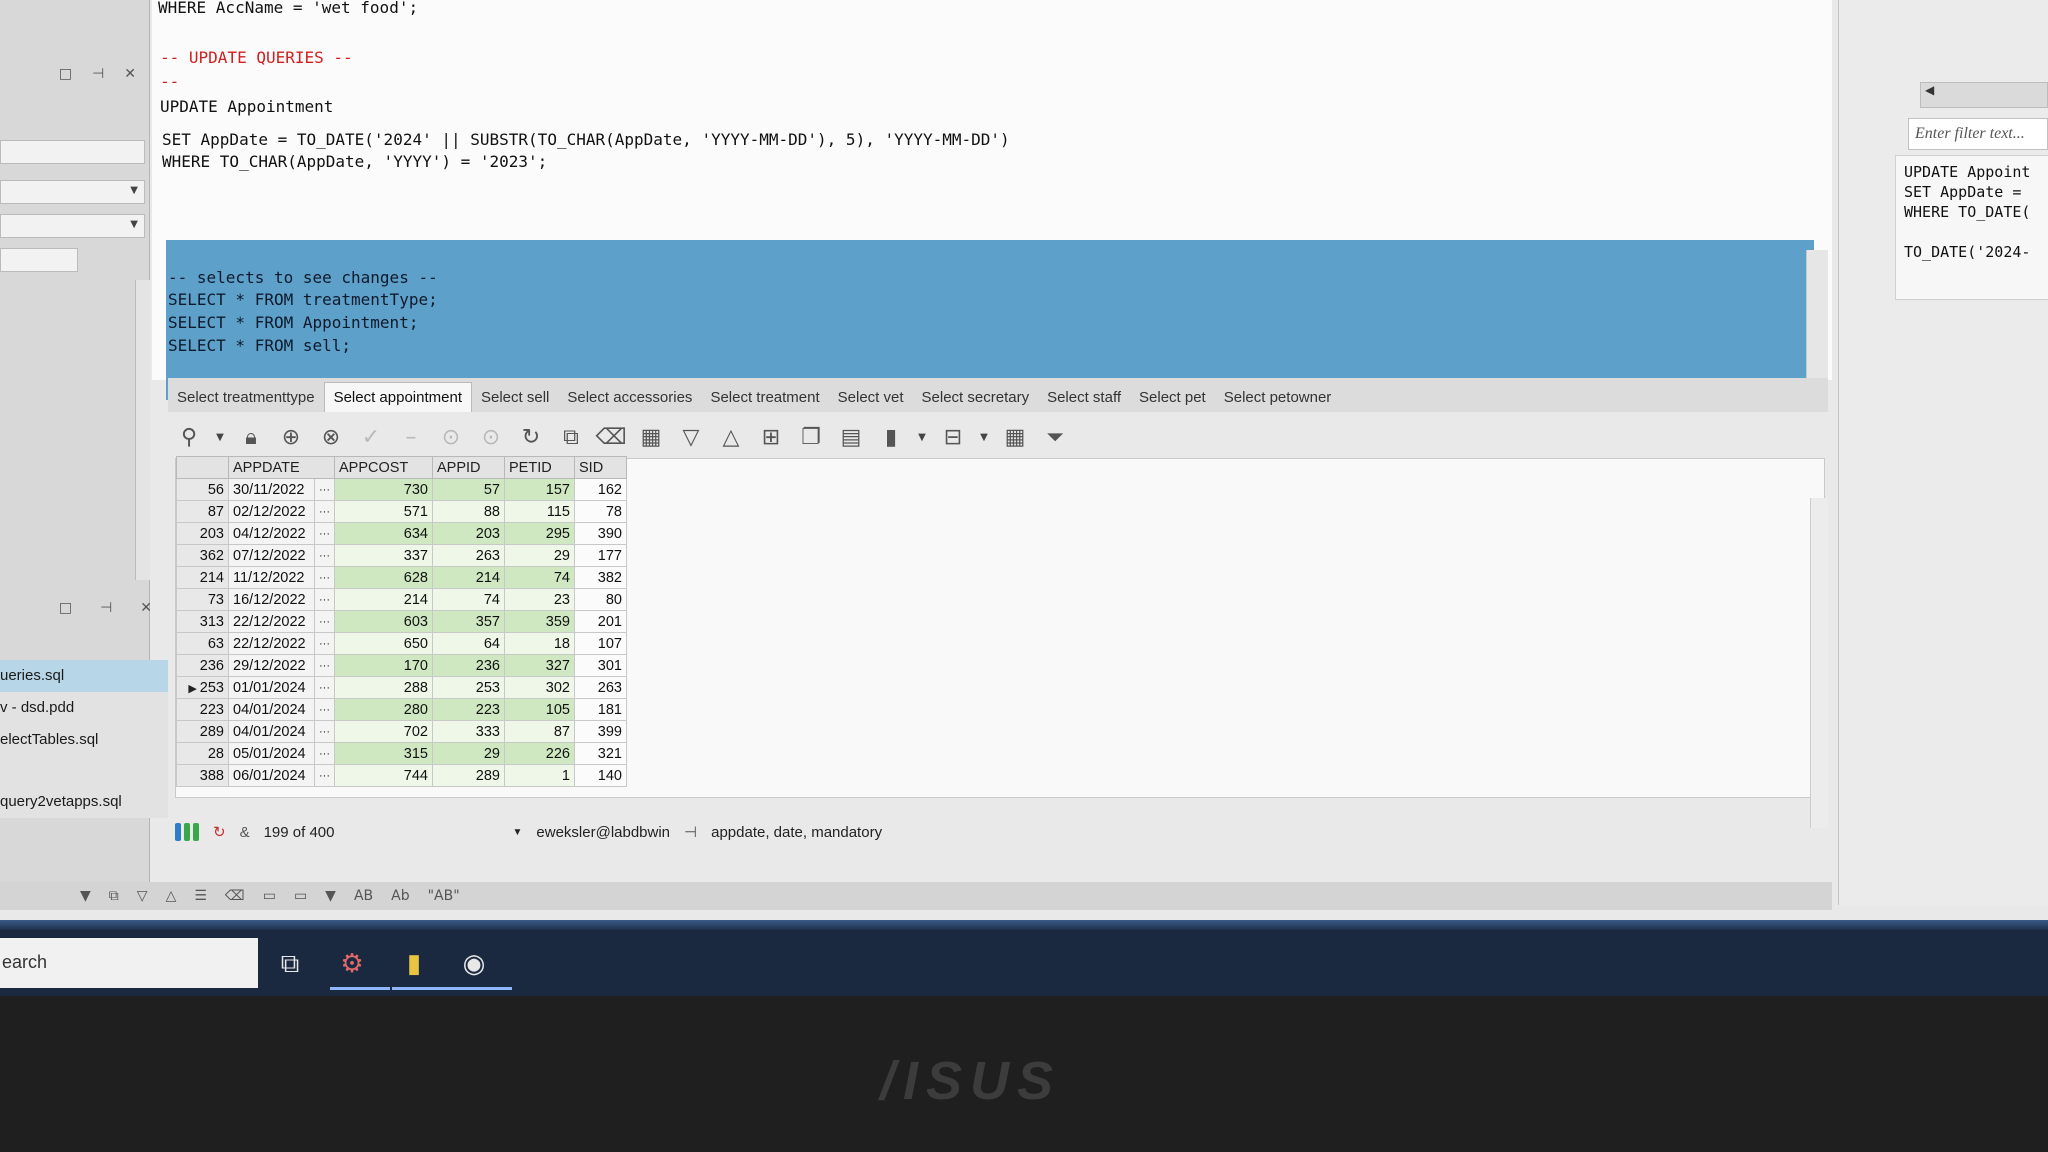 The height and width of the screenshot is (1152, 2048). I want to click on cell-appcost: 650, so click(383, 643).